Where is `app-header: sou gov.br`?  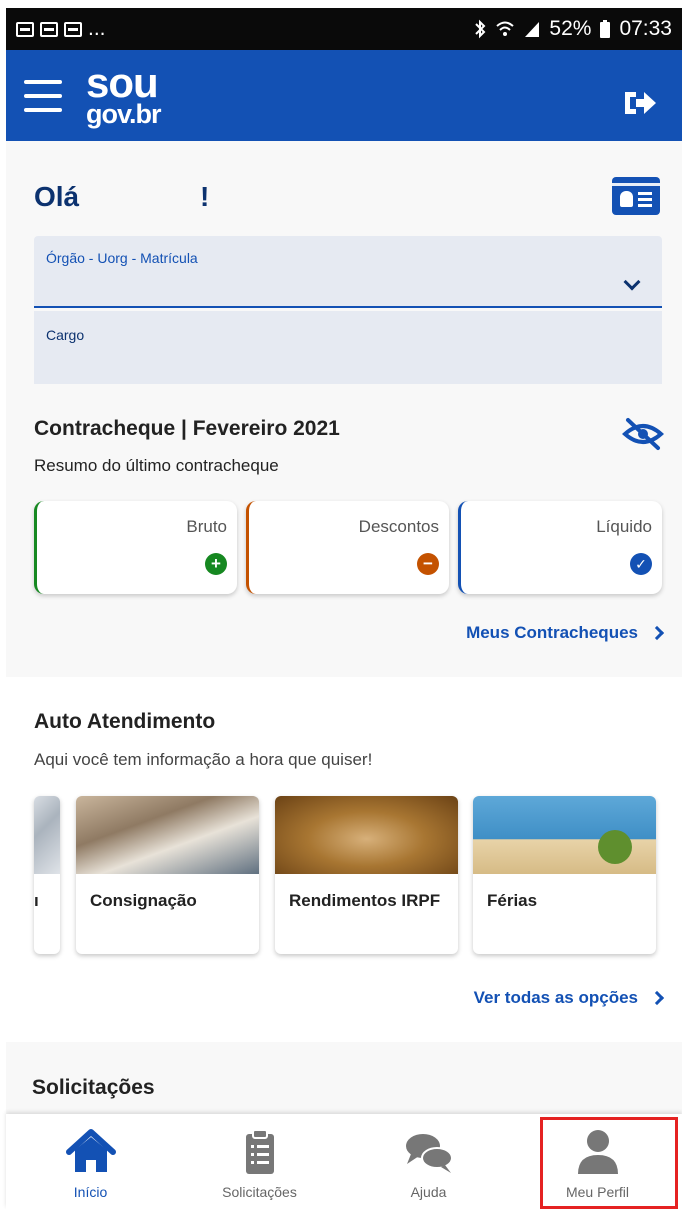 app-header: sou gov.br is located at coordinates (344, 95).